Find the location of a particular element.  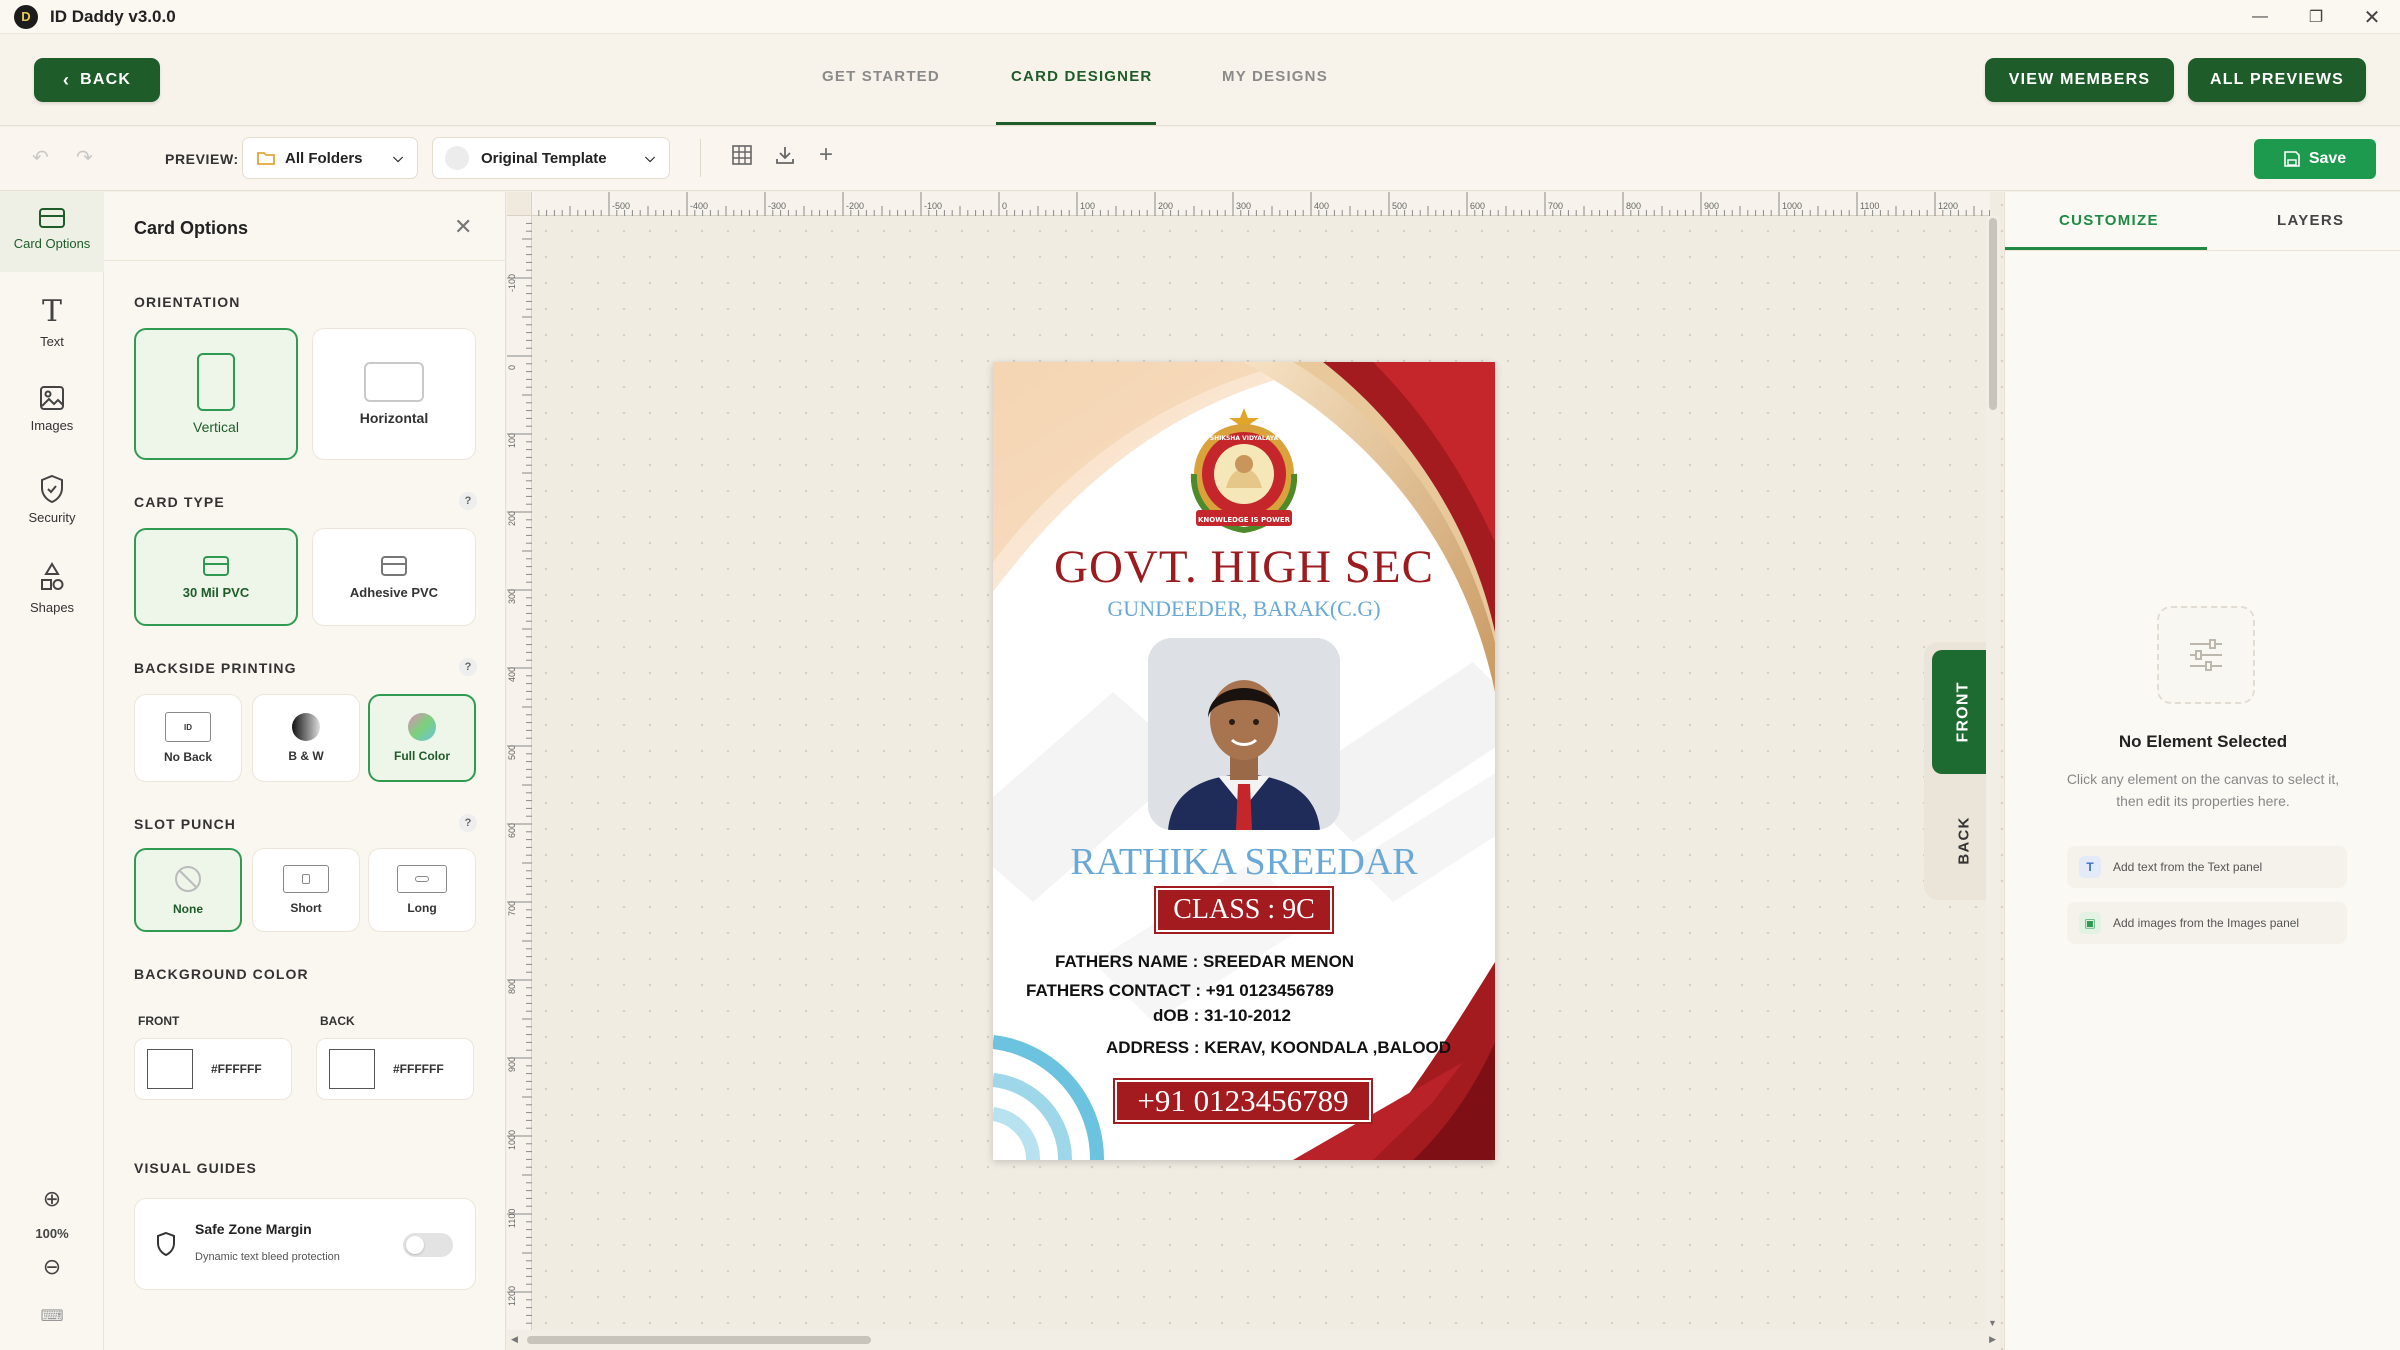

rail-item-card-options: Card Options is located at coordinates (52, 228).